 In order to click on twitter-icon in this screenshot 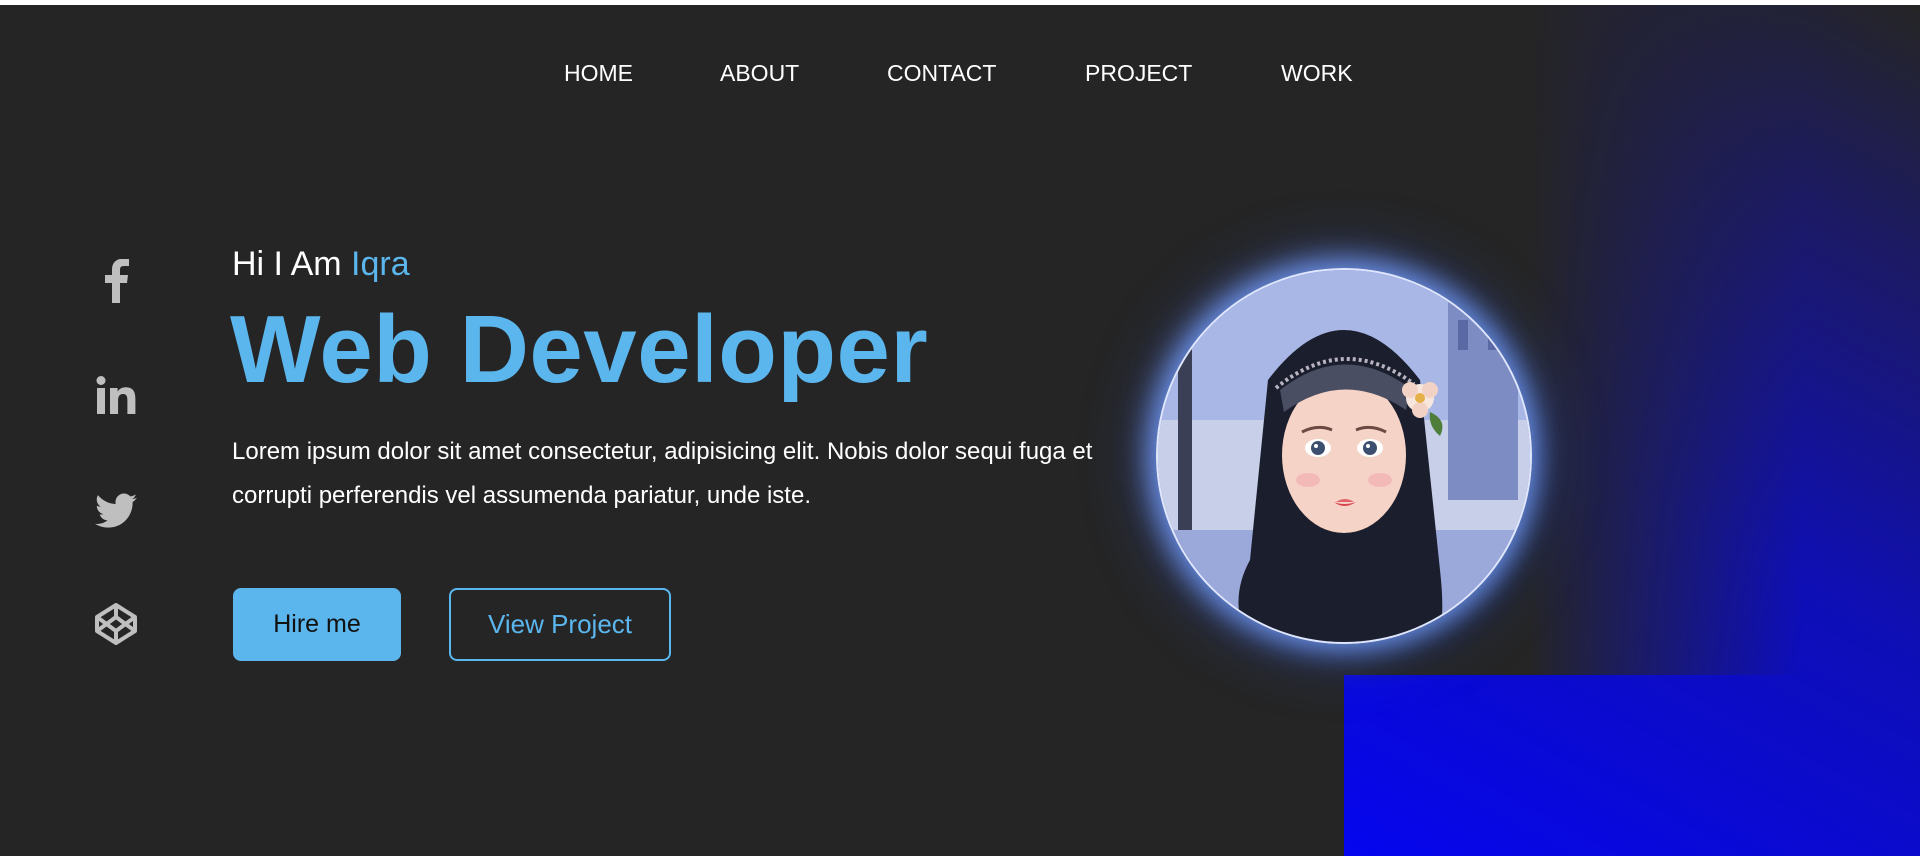, I will do `click(116, 510)`.